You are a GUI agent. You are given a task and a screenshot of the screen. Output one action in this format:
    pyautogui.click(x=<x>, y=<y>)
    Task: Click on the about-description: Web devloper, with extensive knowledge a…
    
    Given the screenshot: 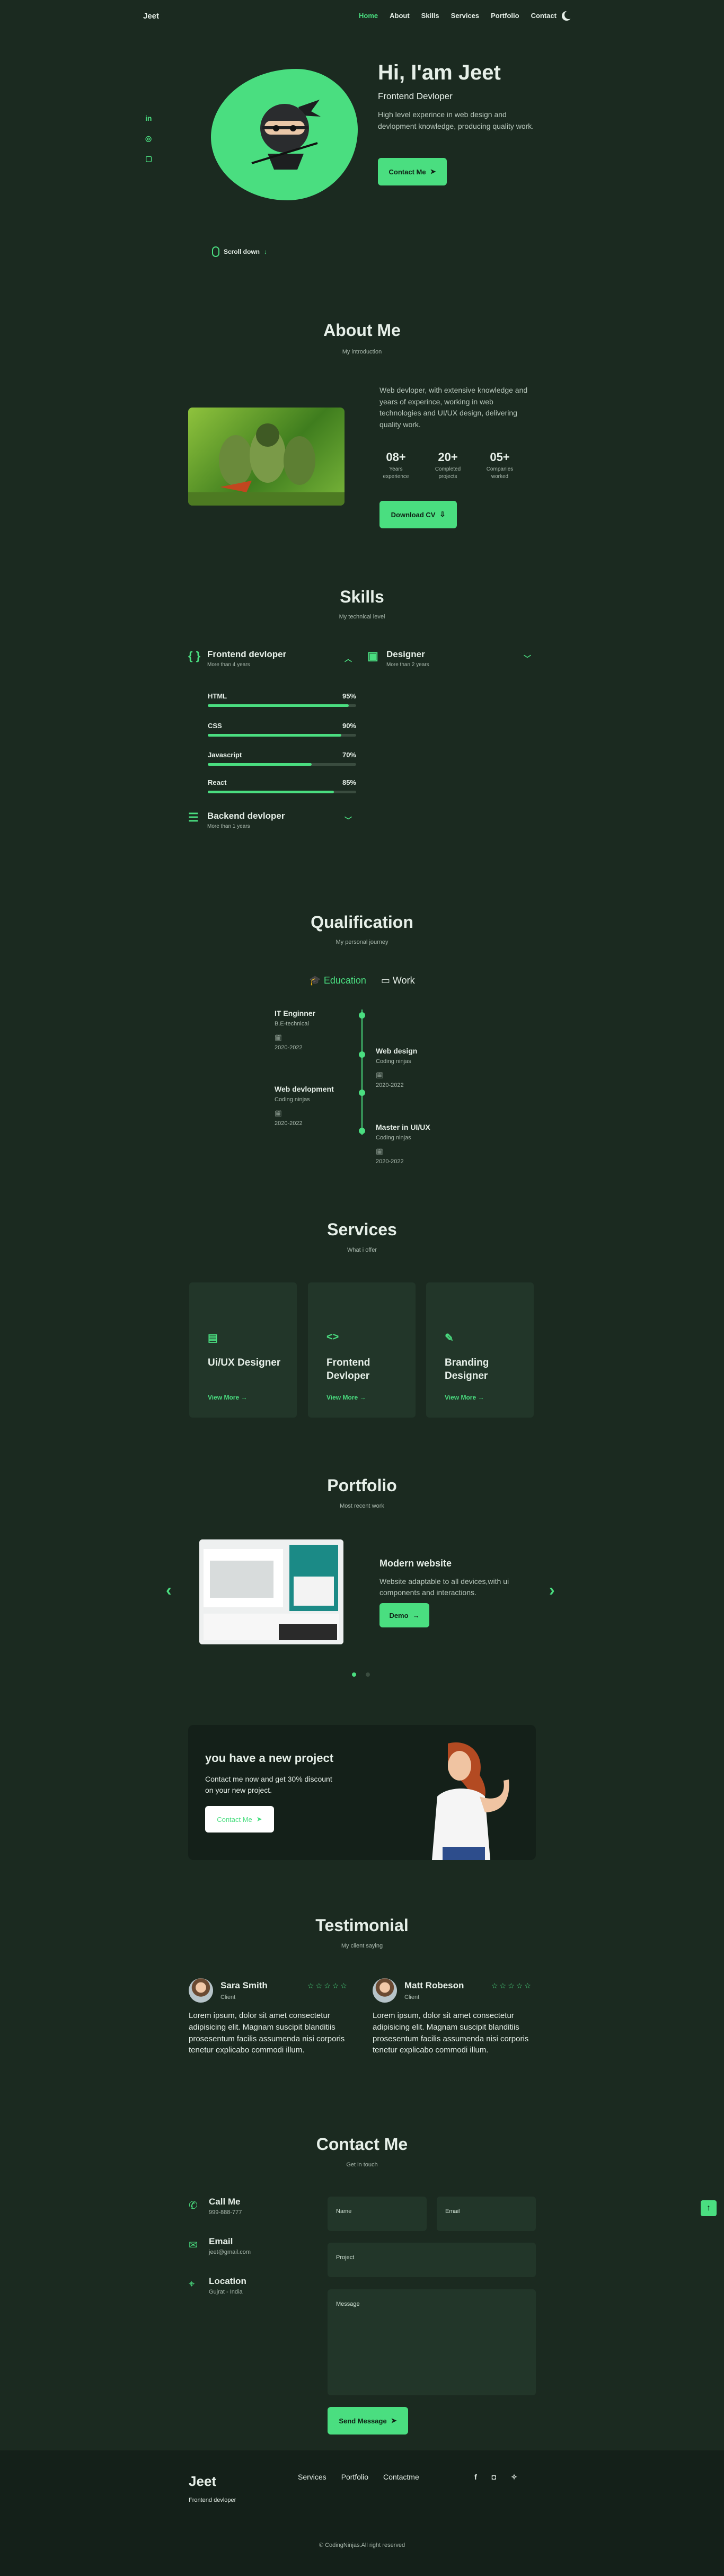 What is the action you would take?
    pyautogui.click(x=453, y=407)
    